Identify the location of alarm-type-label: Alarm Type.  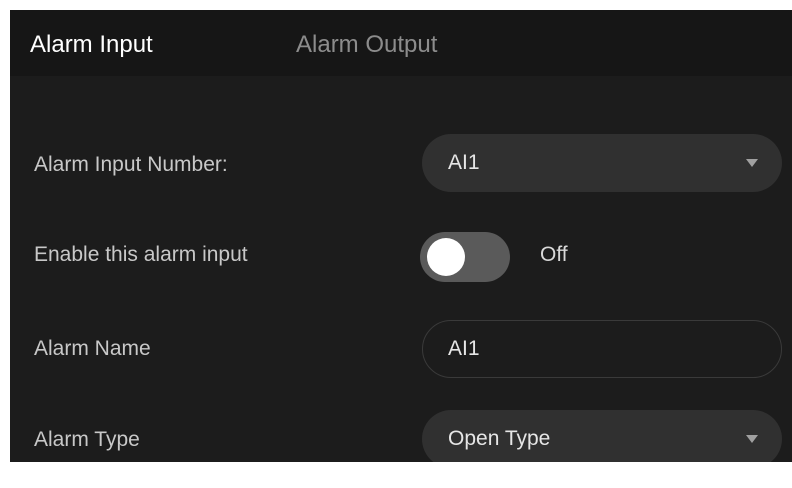
(87, 439).